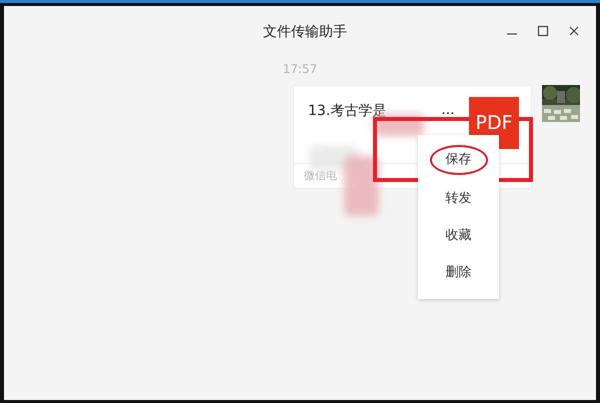  Describe the element at coordinates (543, 31) in the screenshot. I see `maximize-icon` at that location.